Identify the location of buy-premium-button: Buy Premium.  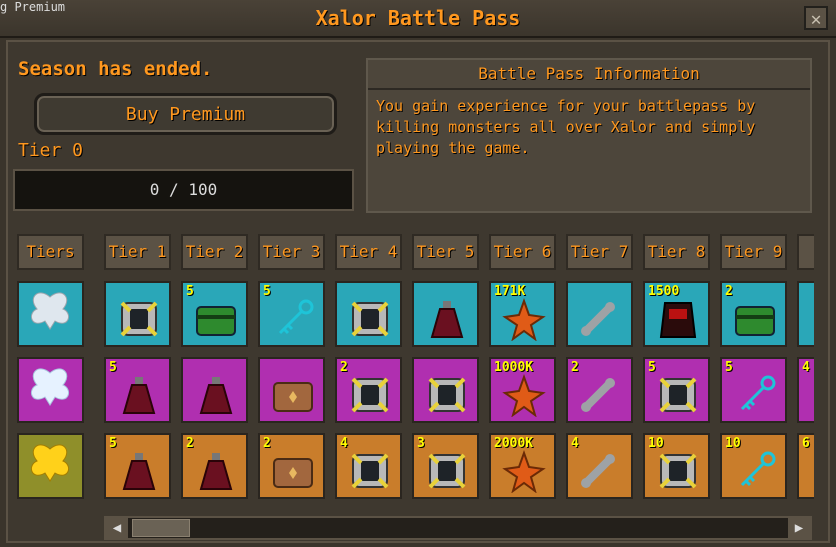
(185, 114).